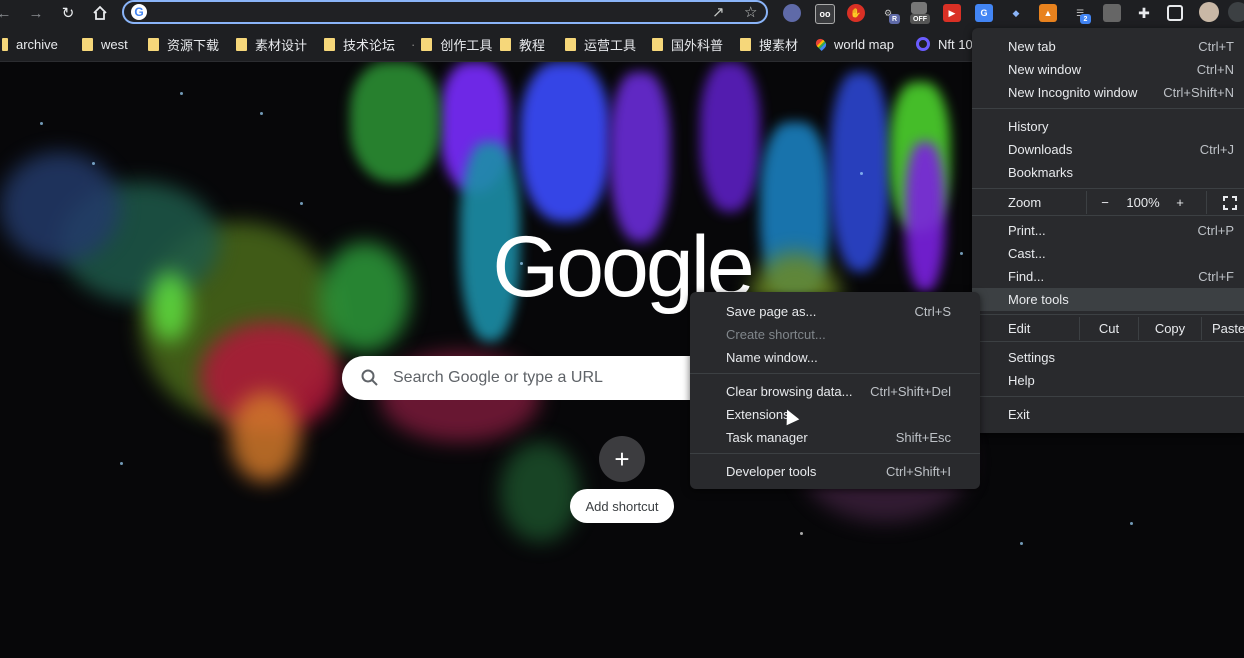 The height and width of the screenshot is (658, 1244). Describe the element at coordinates (7, 13) in the screenshot. I see `back-icon: ←` at that location.